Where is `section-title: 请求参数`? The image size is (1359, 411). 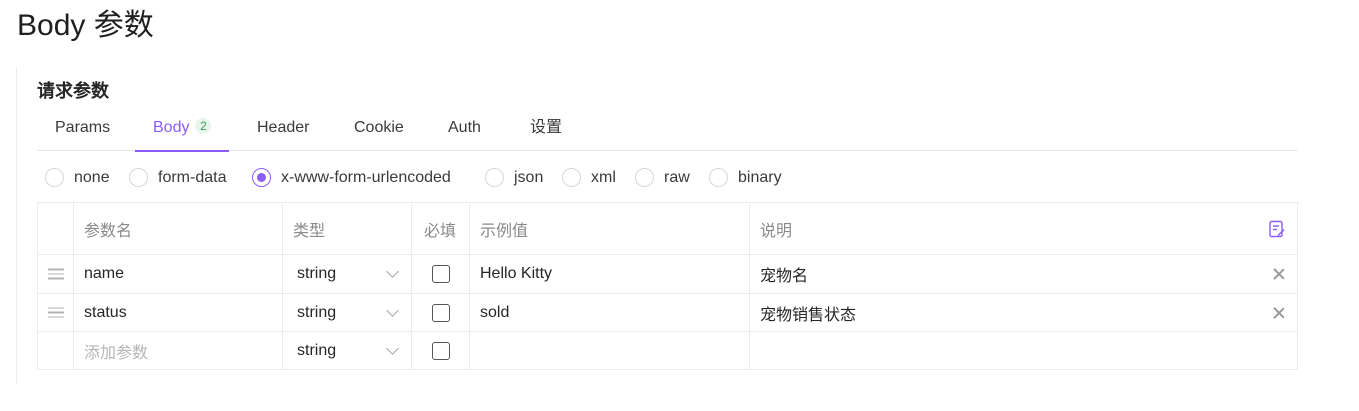
section-title: 请求参数 is located at coordinates (73, 91).